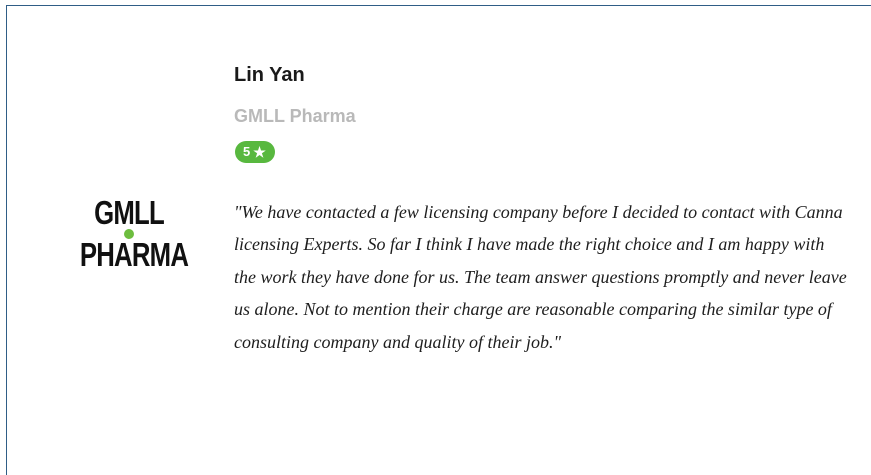 This screenshot has width=871, height=475. What do you see at coordinates (129, 234) in the screenshot?
I see `company-logo: GMLL PHARMA` at bounding box center [129, 234].